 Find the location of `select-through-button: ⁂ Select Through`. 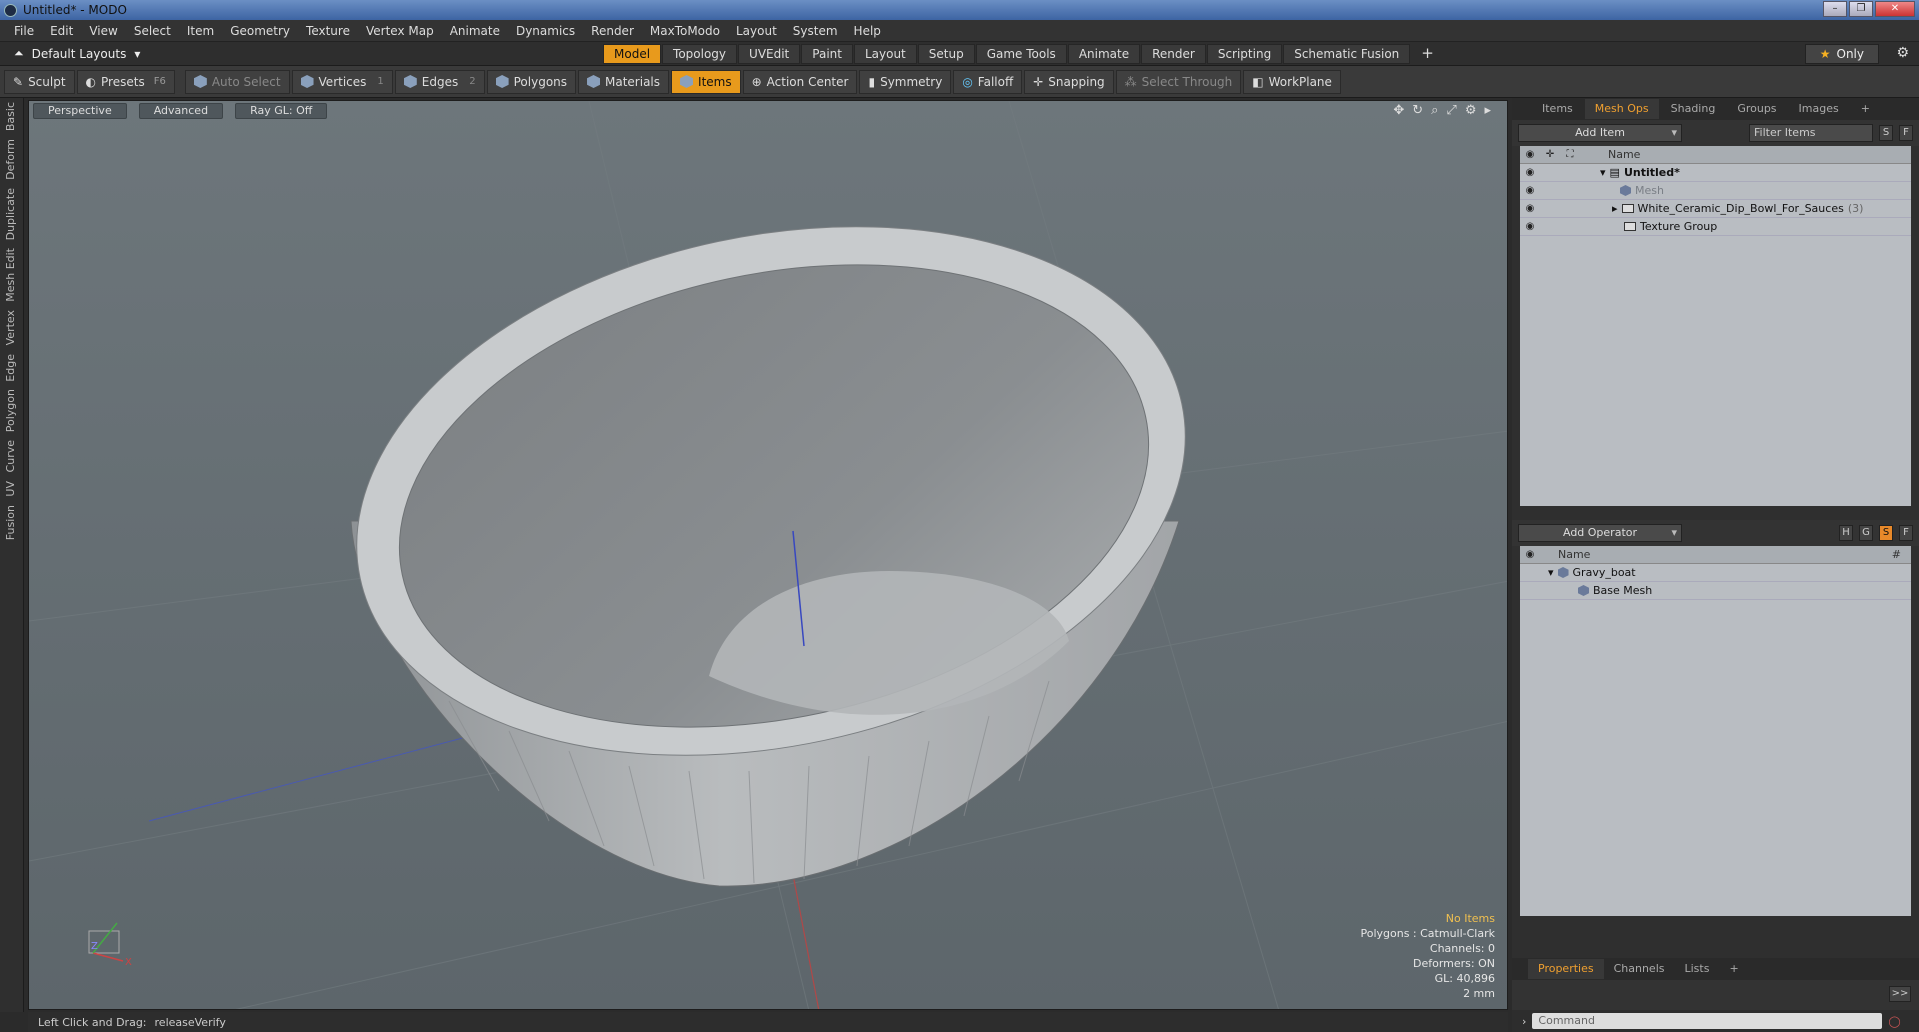

select-through-button: ⁂ Select Through is located at coordinates (1178, 81).